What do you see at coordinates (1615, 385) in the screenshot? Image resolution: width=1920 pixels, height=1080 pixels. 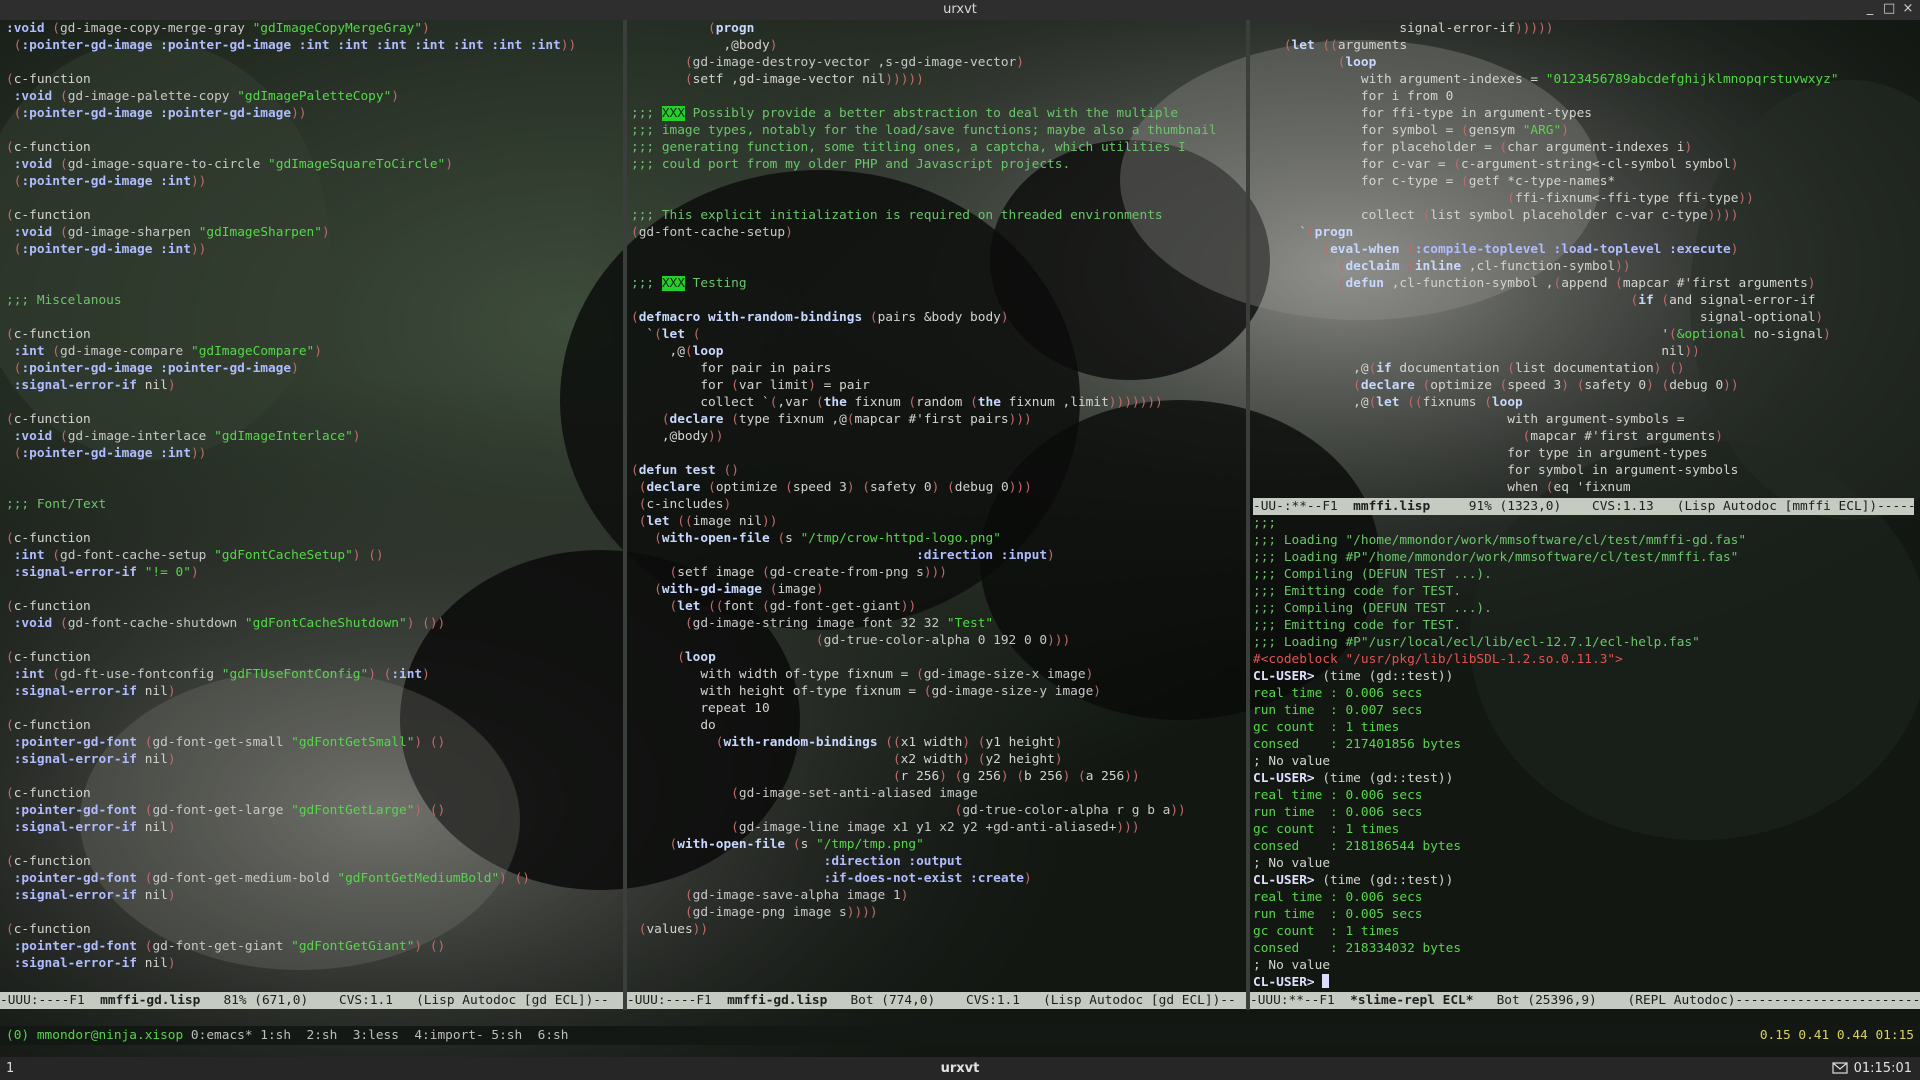 I see `code-token: safety 0` at bounding box center [1615, 385].